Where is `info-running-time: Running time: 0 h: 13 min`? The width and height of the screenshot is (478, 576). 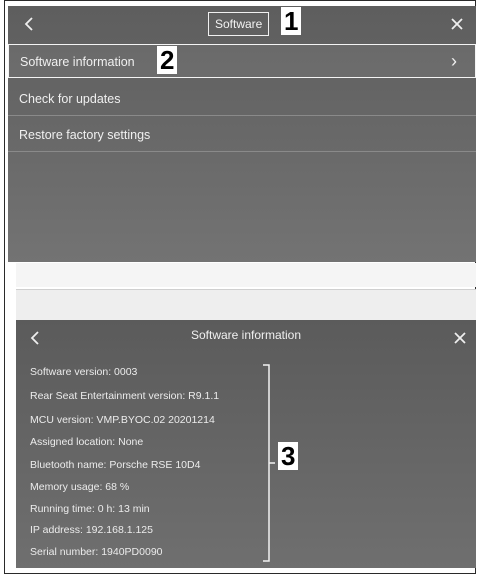
info-running-time: Running time: 0 h: 13 min is located at coordinates (90, 509).